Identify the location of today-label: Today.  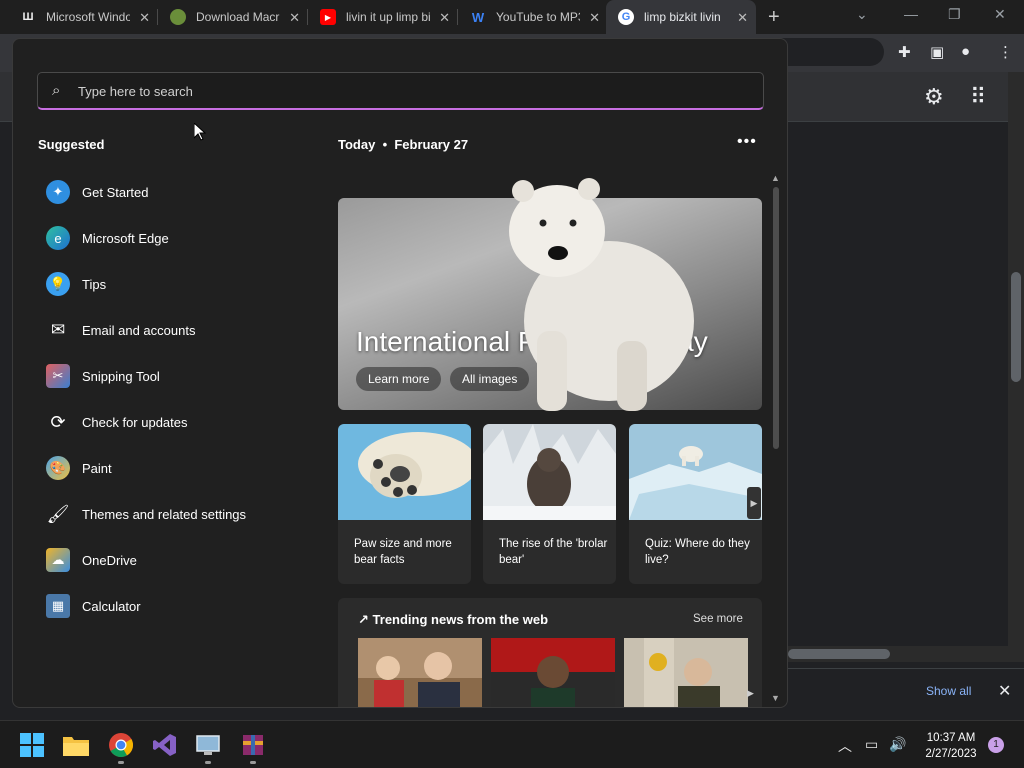
(357, 144).